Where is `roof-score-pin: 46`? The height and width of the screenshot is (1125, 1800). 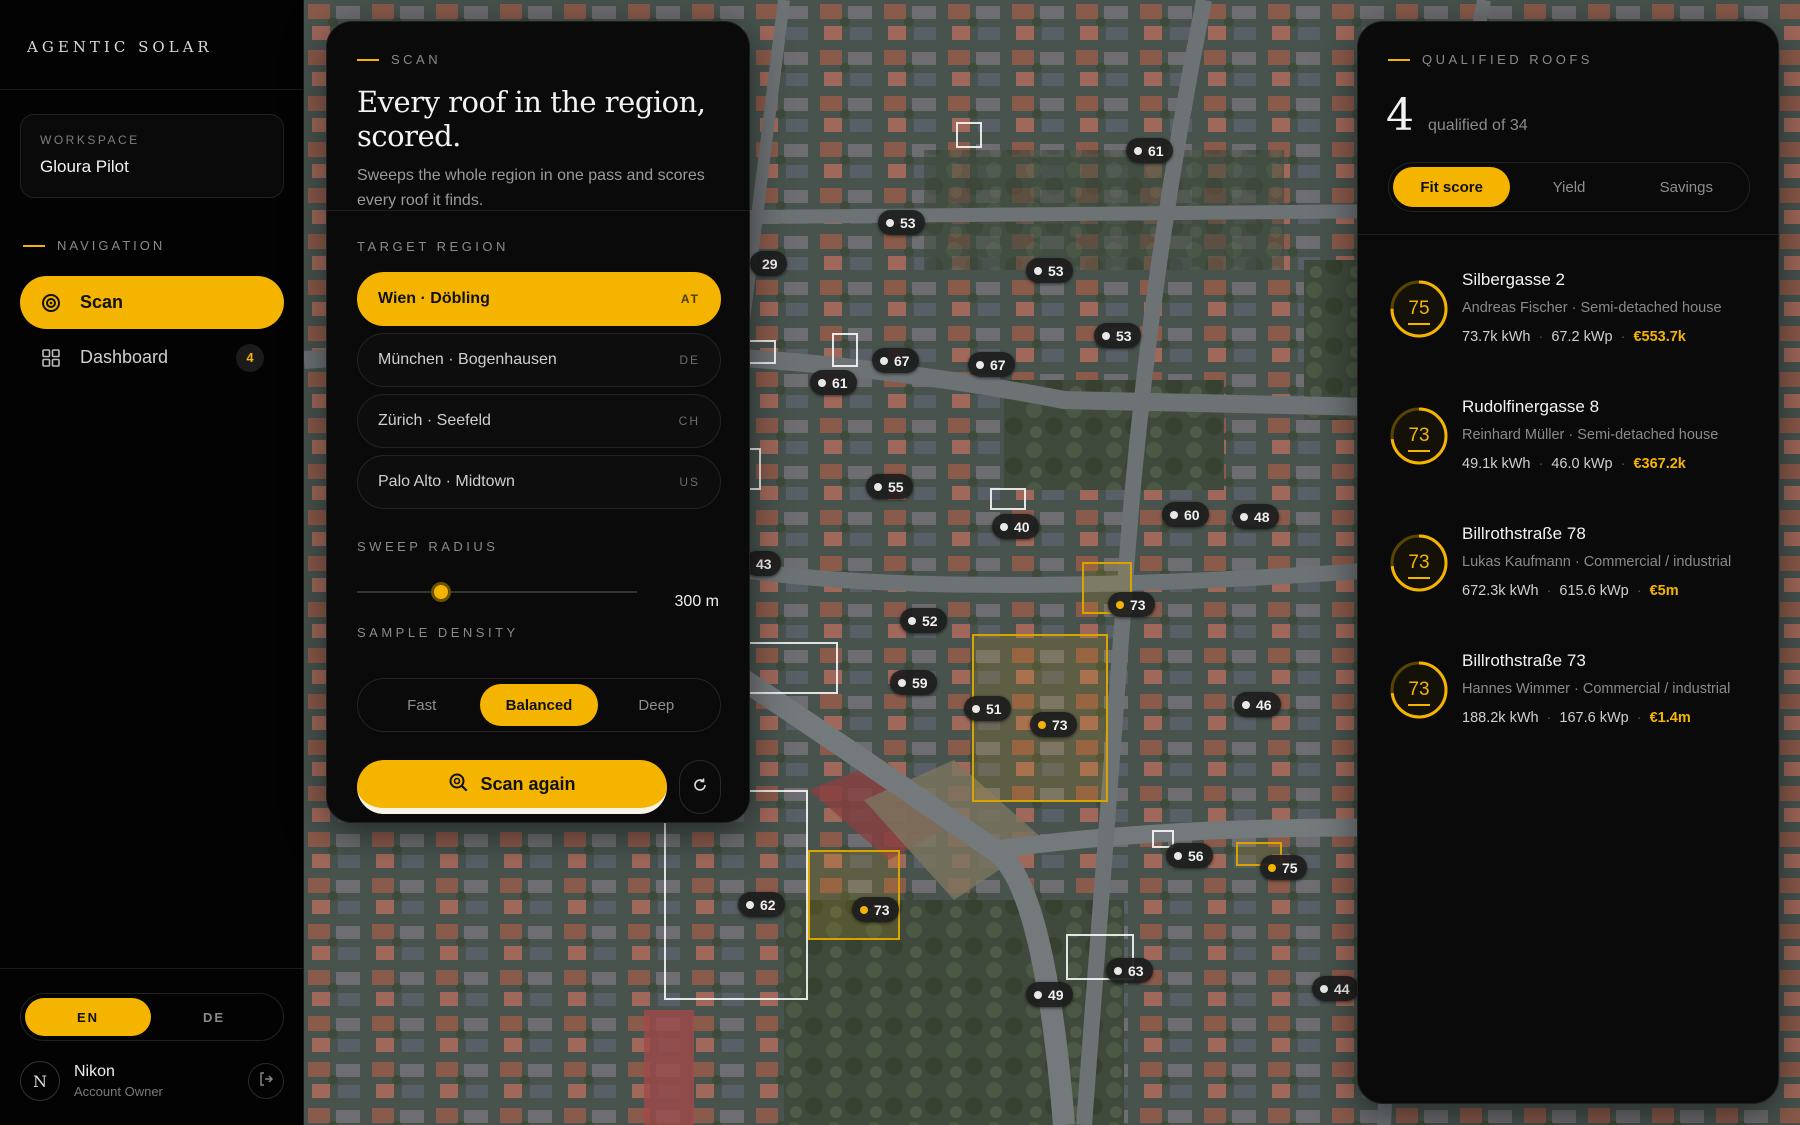
roof-score-pin: 46 is located at coordinates (1257, 704).